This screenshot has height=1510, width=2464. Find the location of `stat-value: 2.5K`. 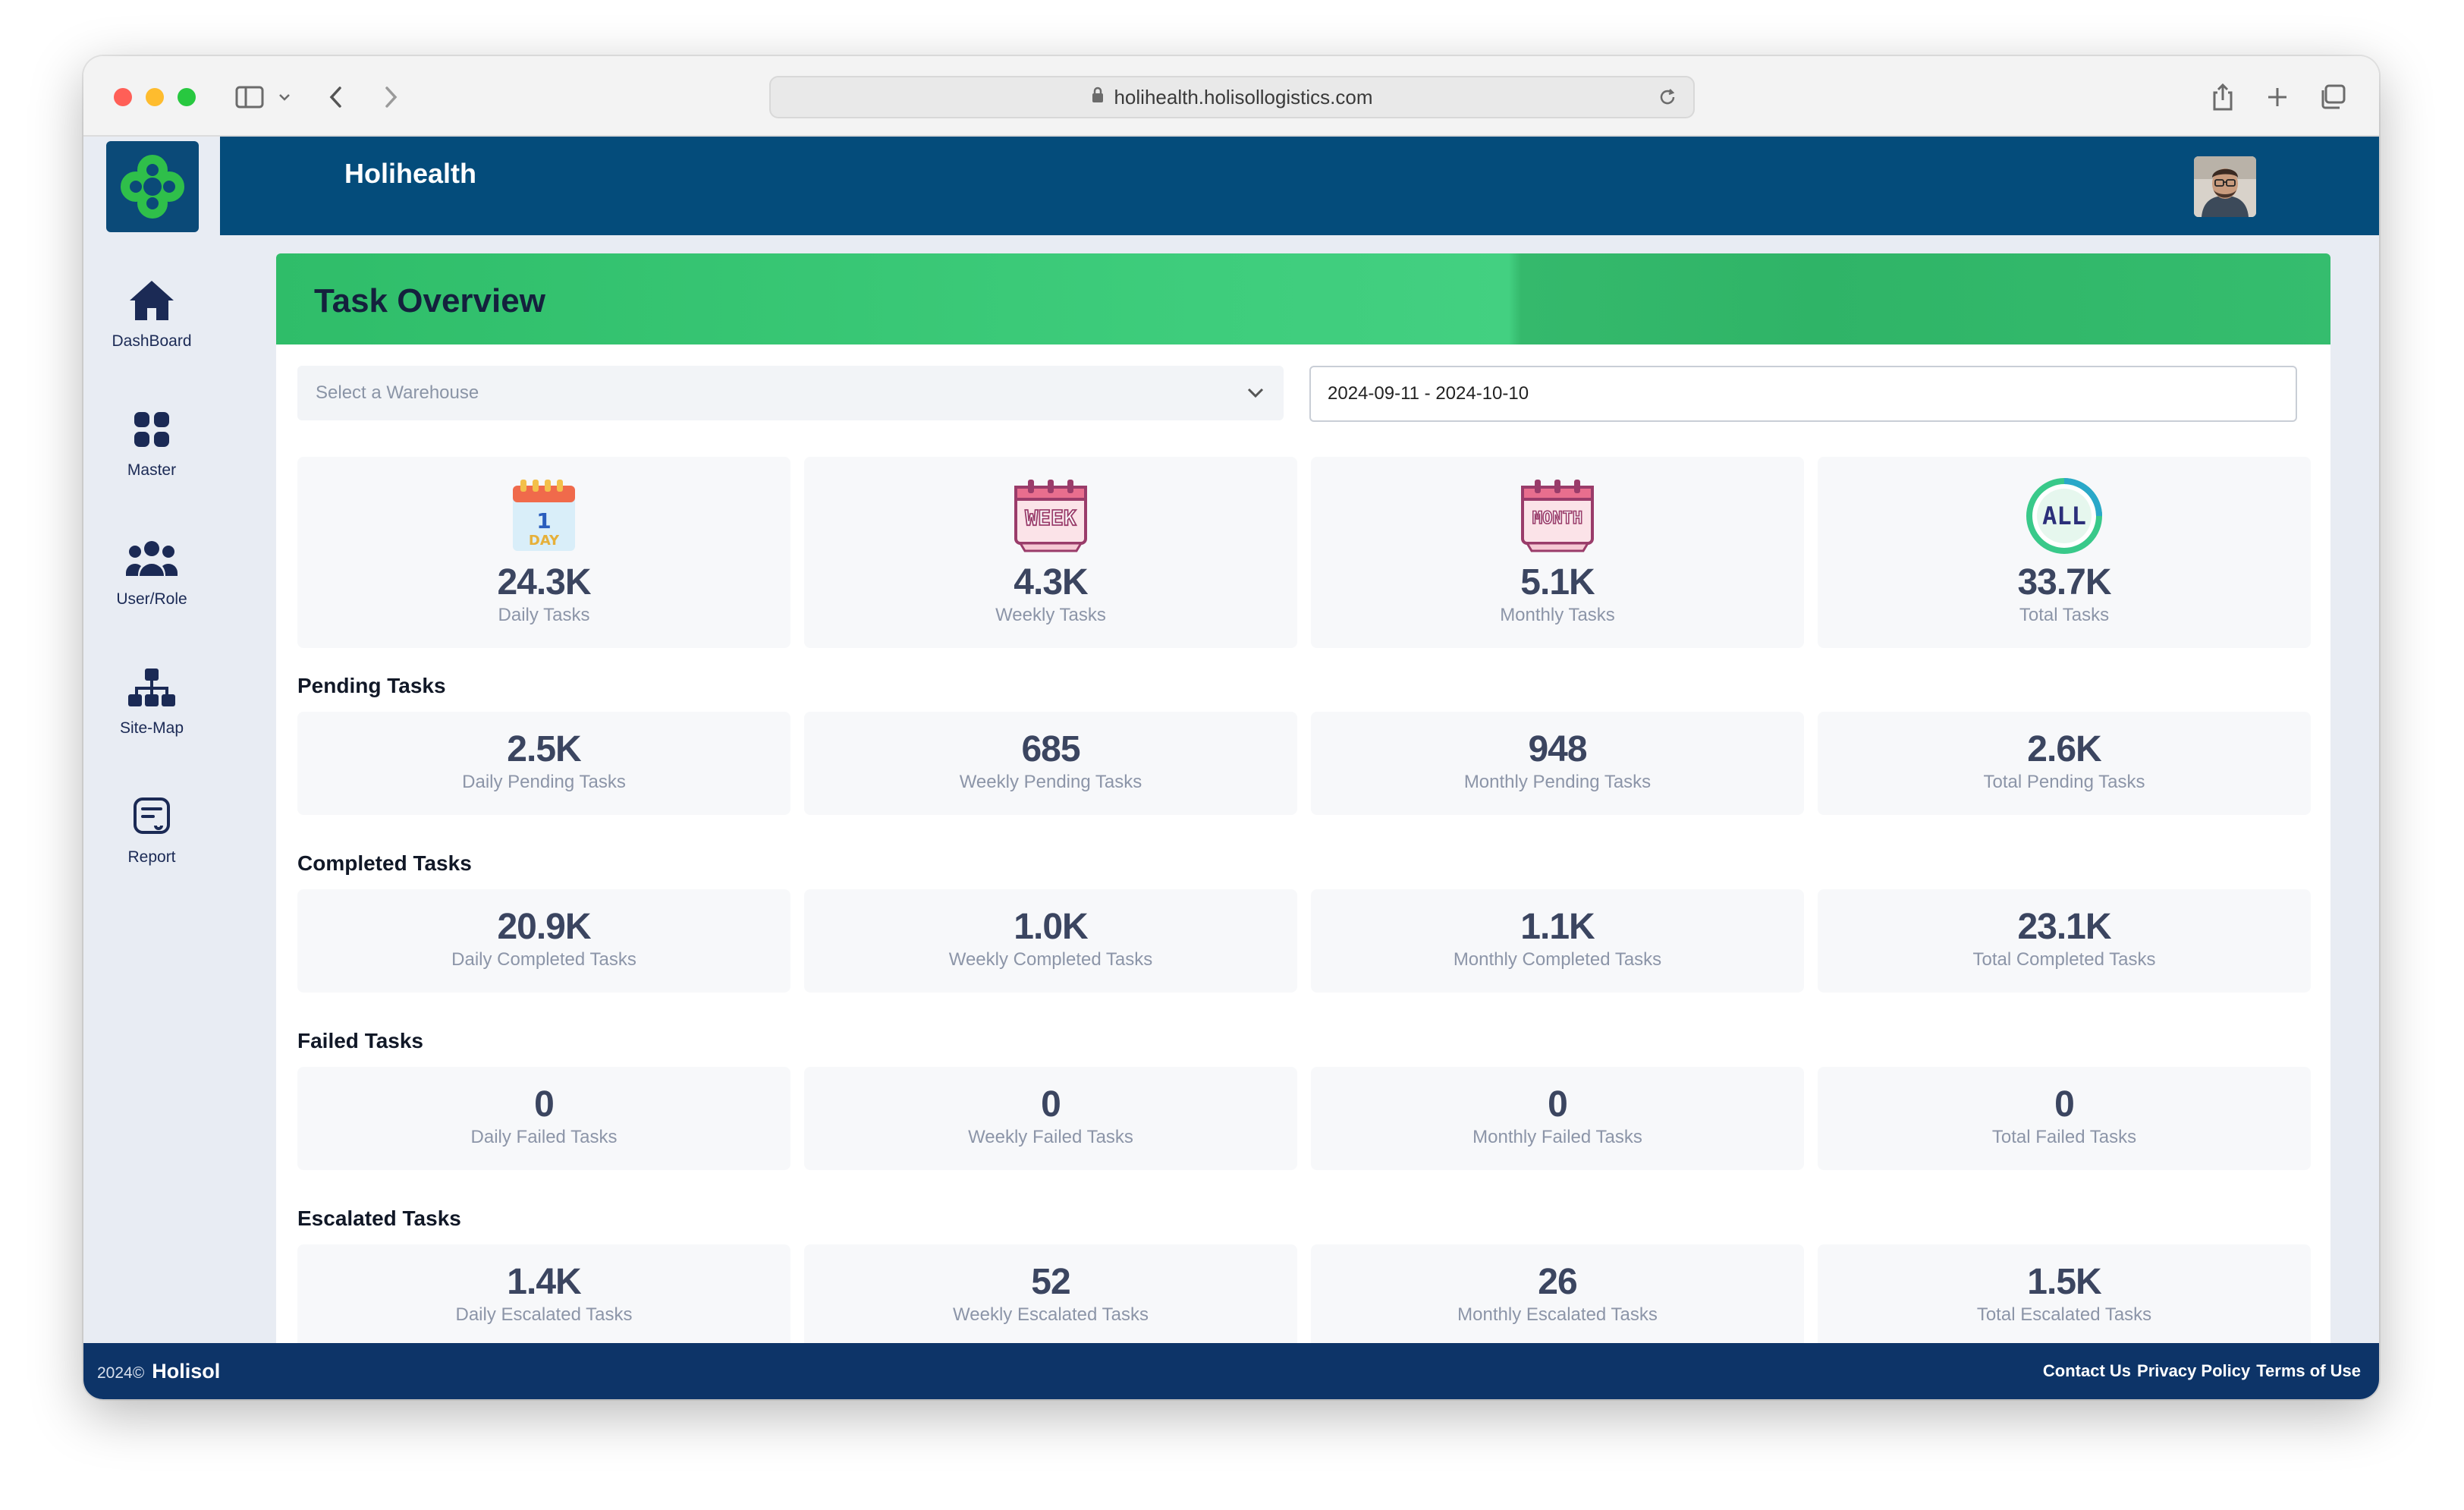

stat-value: 2.5K is located at coordinates (544, 749).